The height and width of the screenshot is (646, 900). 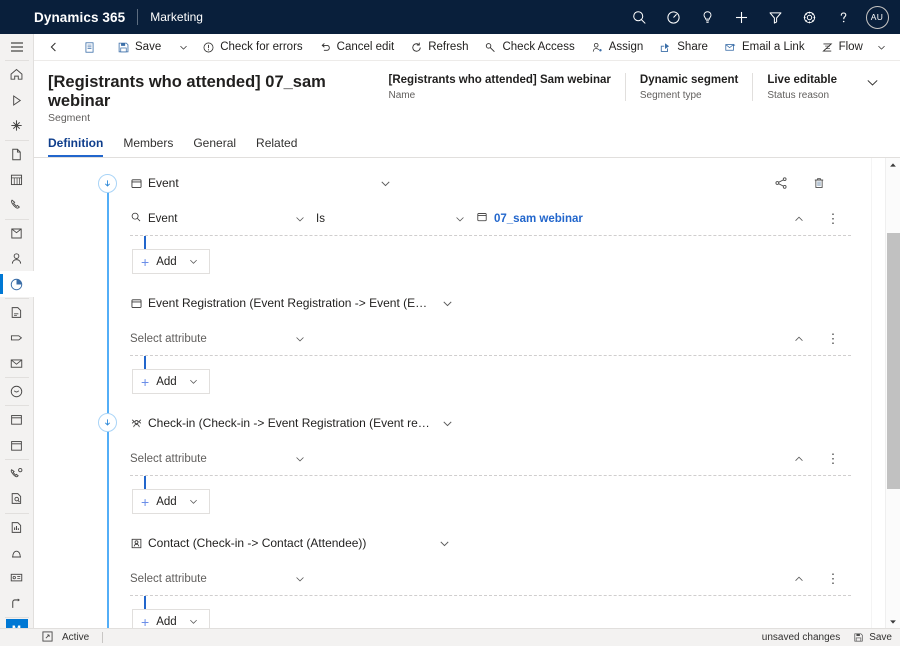 What do you see at coordinates (17, 526) in the screenshot?
I see `survey-icon` at bounding box center [17, 526].